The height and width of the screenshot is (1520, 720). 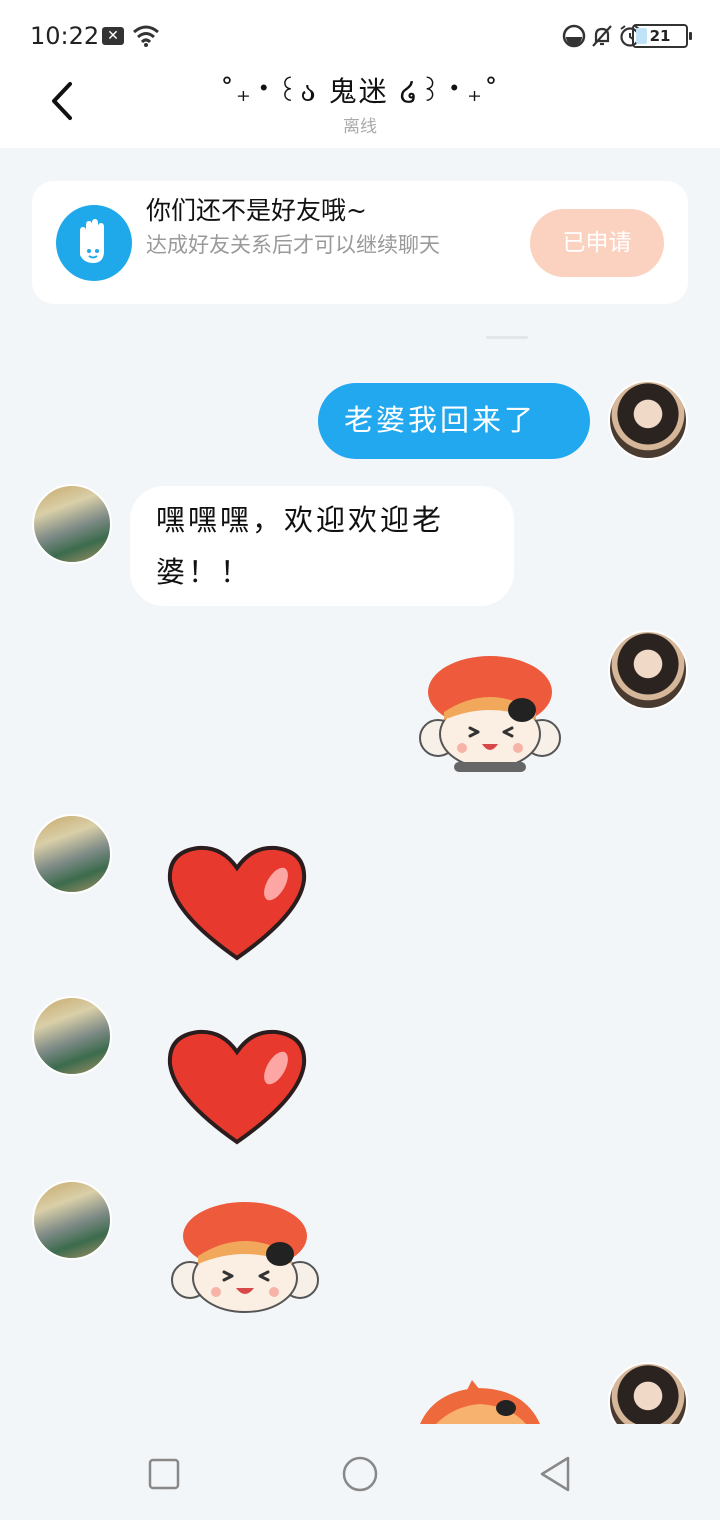 What do you see at coordinates (454, 421) in the screenshot?
I see `outgoing-message-bubble: 老婆我回来了` at bounding box center [454, 421].